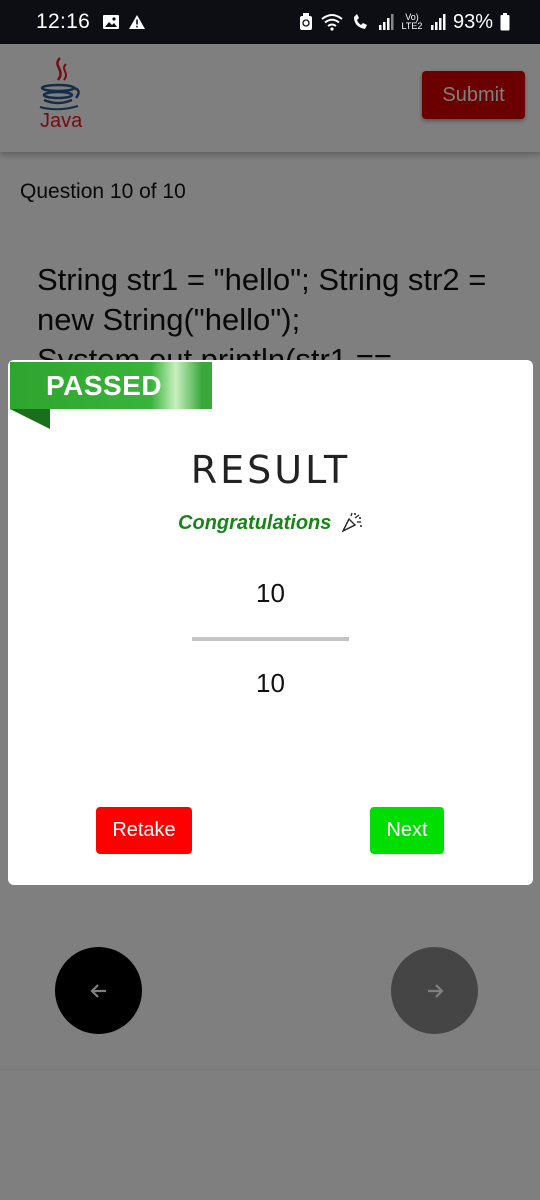 The height and width of the screenshot is (1200, 540). What do you see at coordinates (505, 22) in the screenshot?
I see `battery-icon` at bounding box center [505, 22].